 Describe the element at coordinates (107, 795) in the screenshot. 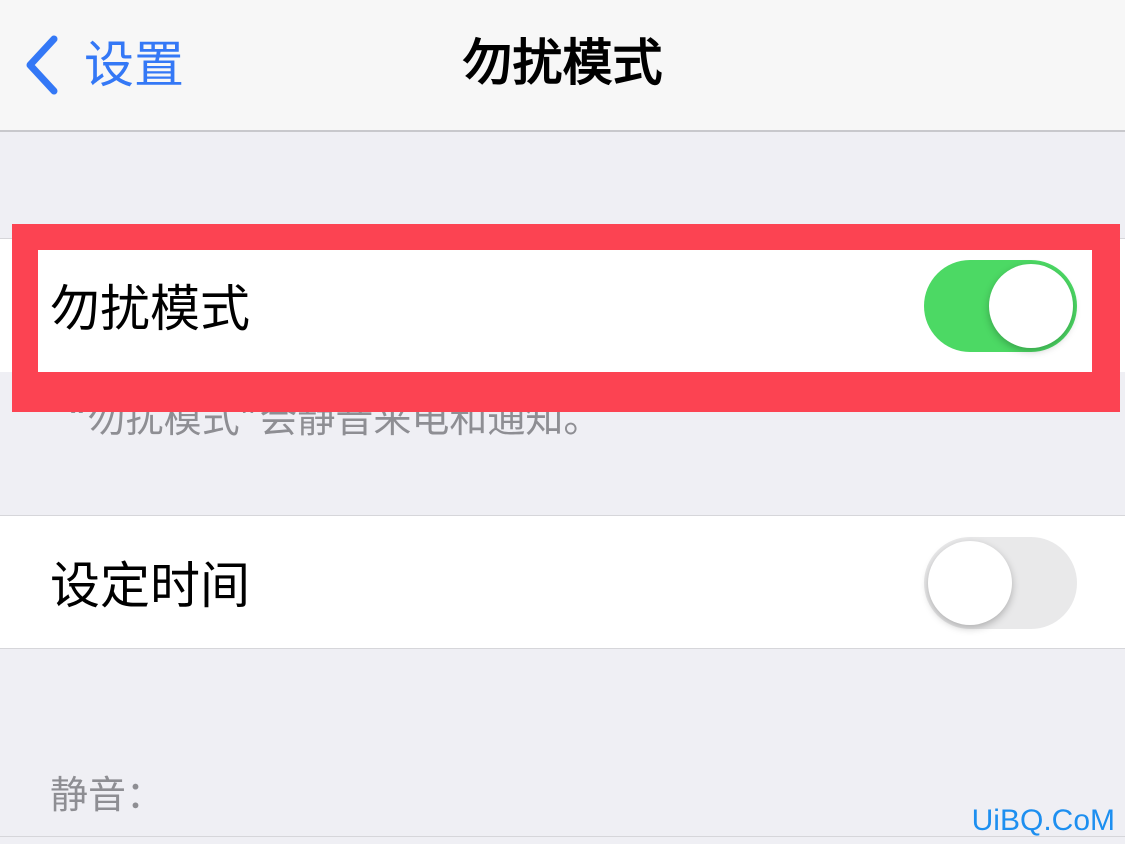

I see `silence-section-header: 静音：` at that location.